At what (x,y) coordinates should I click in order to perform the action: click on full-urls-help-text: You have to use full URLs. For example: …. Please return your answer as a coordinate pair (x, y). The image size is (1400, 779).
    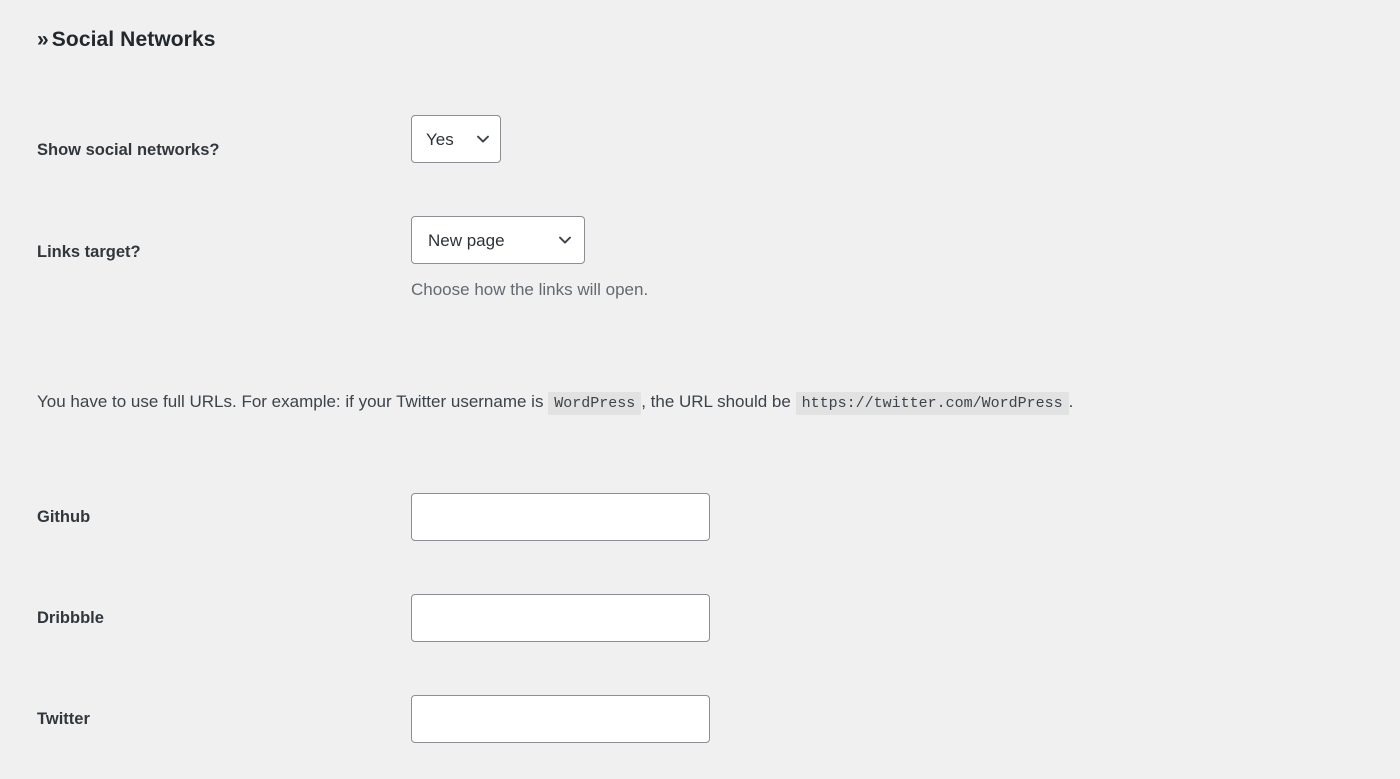
    Looking at the image, I should click on (577, 402).